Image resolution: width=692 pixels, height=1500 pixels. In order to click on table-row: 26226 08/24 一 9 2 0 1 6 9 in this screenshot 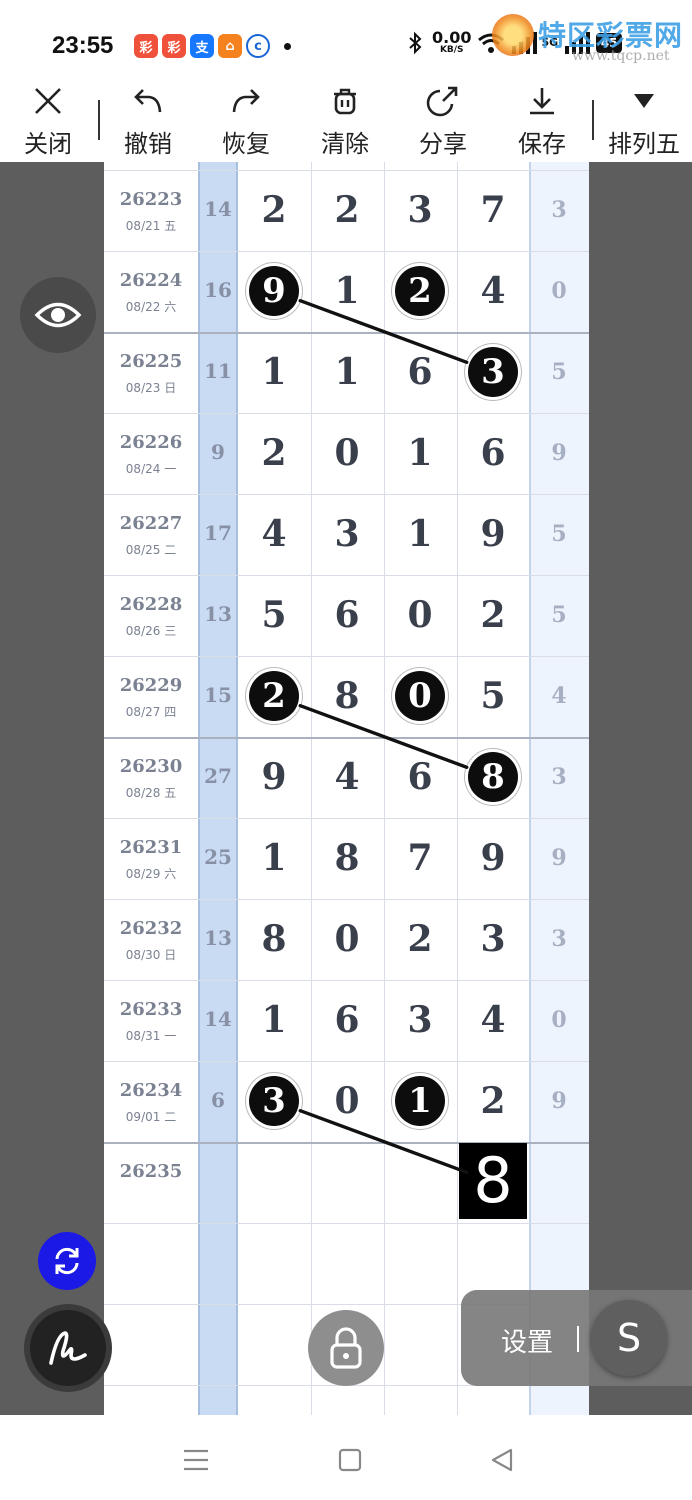, I will do `click(346, 454)`.